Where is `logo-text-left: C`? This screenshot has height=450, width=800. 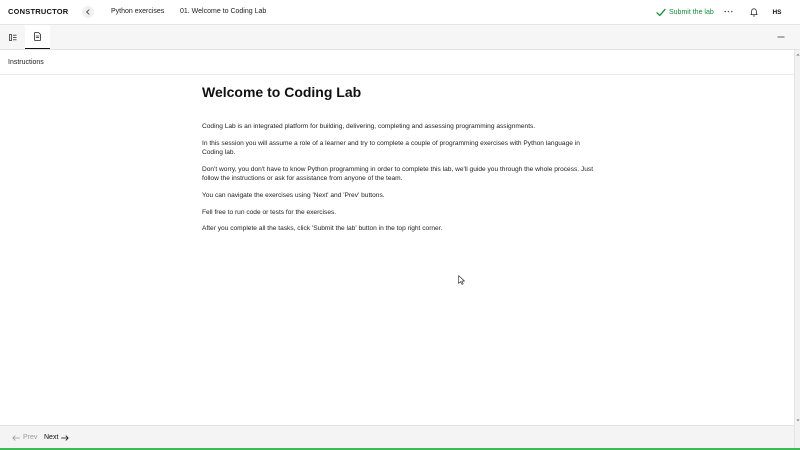
logo-text-left: C is located at coordinates (11, 11).